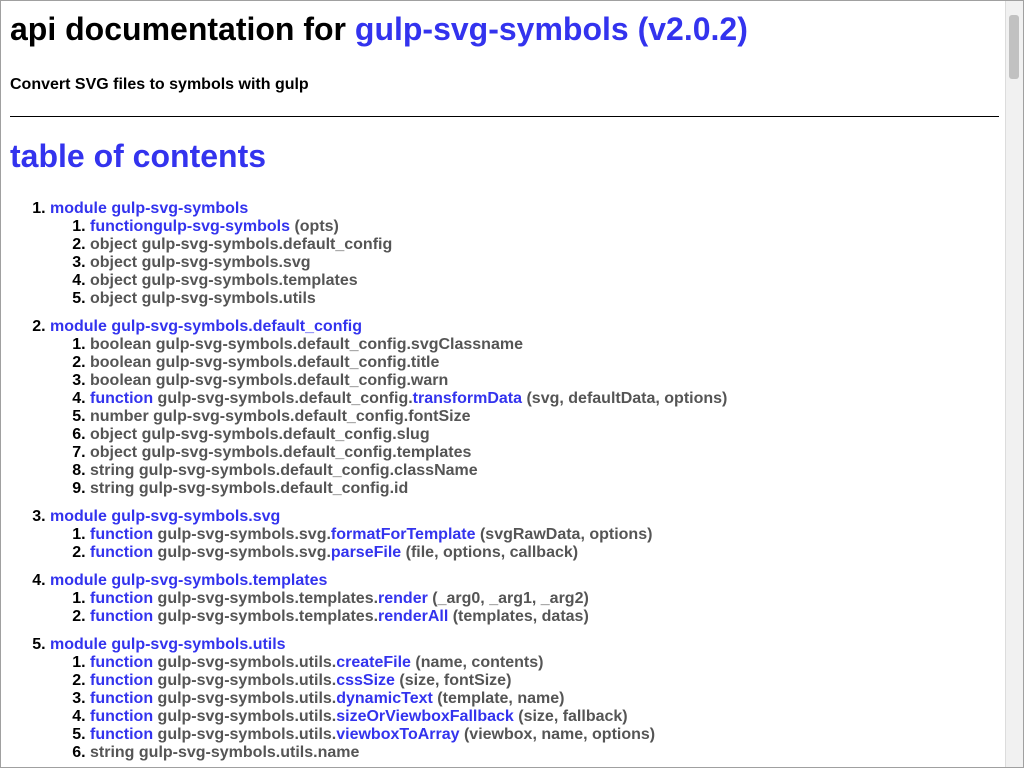 The height and width of the screenshot is (768, 1024). I want to click on member-signature: (file, options, callback), so click(490, 552).